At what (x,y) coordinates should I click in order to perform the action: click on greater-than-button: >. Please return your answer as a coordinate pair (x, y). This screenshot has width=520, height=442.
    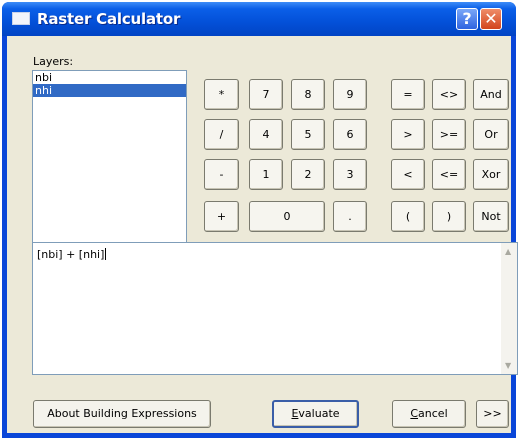
    Looking at the image, I should click on (408, 134).